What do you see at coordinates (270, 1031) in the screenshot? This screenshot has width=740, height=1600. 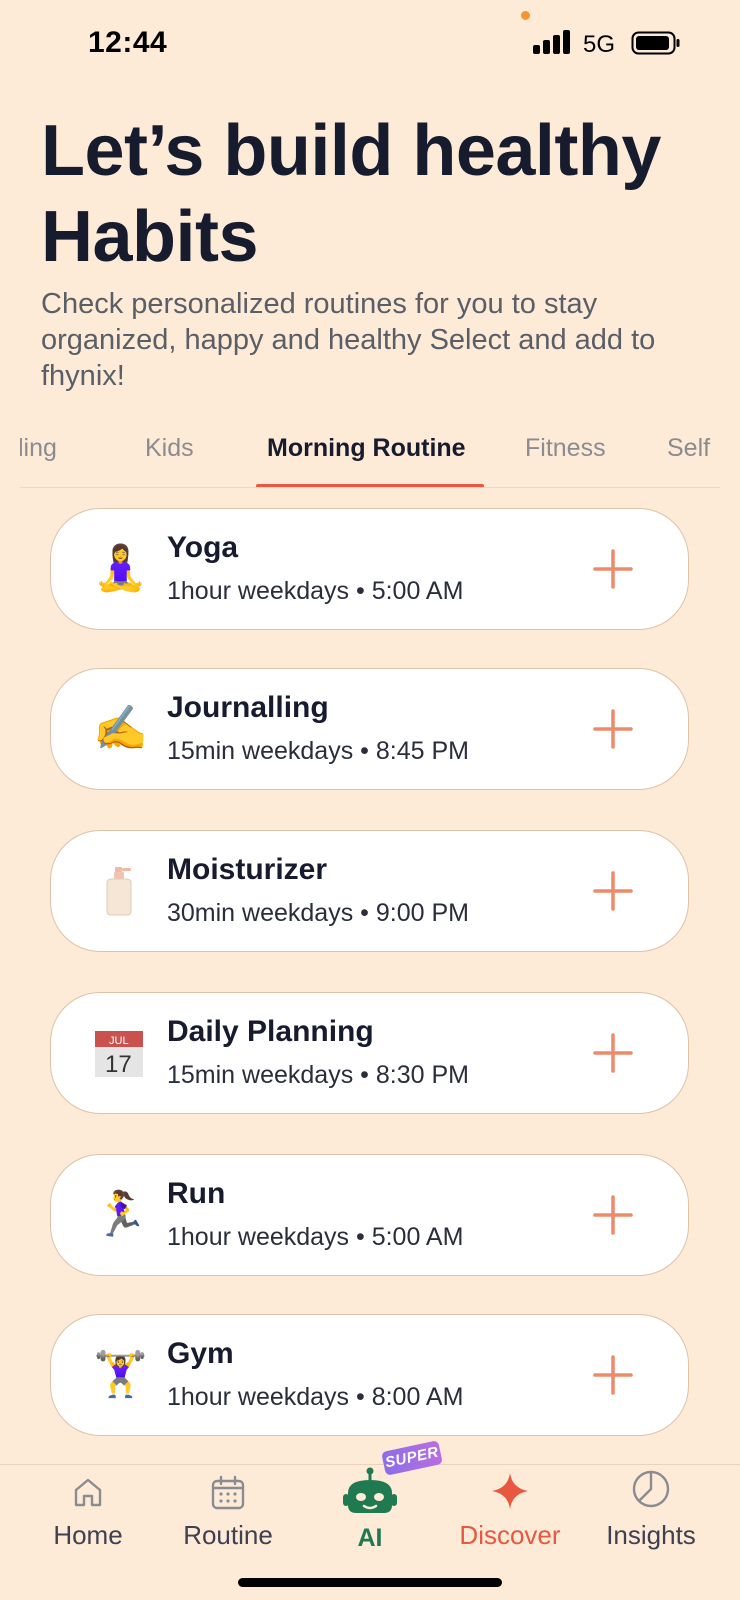 I see `habit-title: Daily Planning` at bounding box center [270, 1031].